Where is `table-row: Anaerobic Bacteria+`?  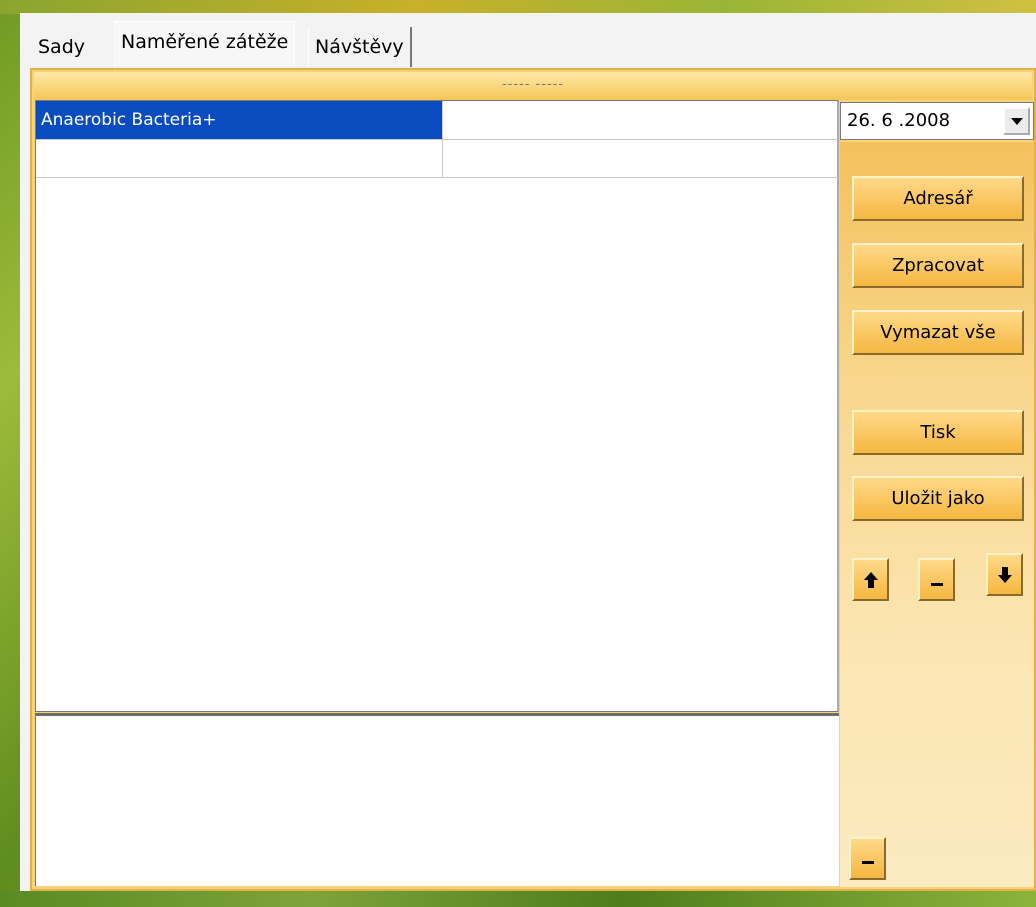 table-row: Anaerobic Bacteria+ is located at coordinates (437, 120).